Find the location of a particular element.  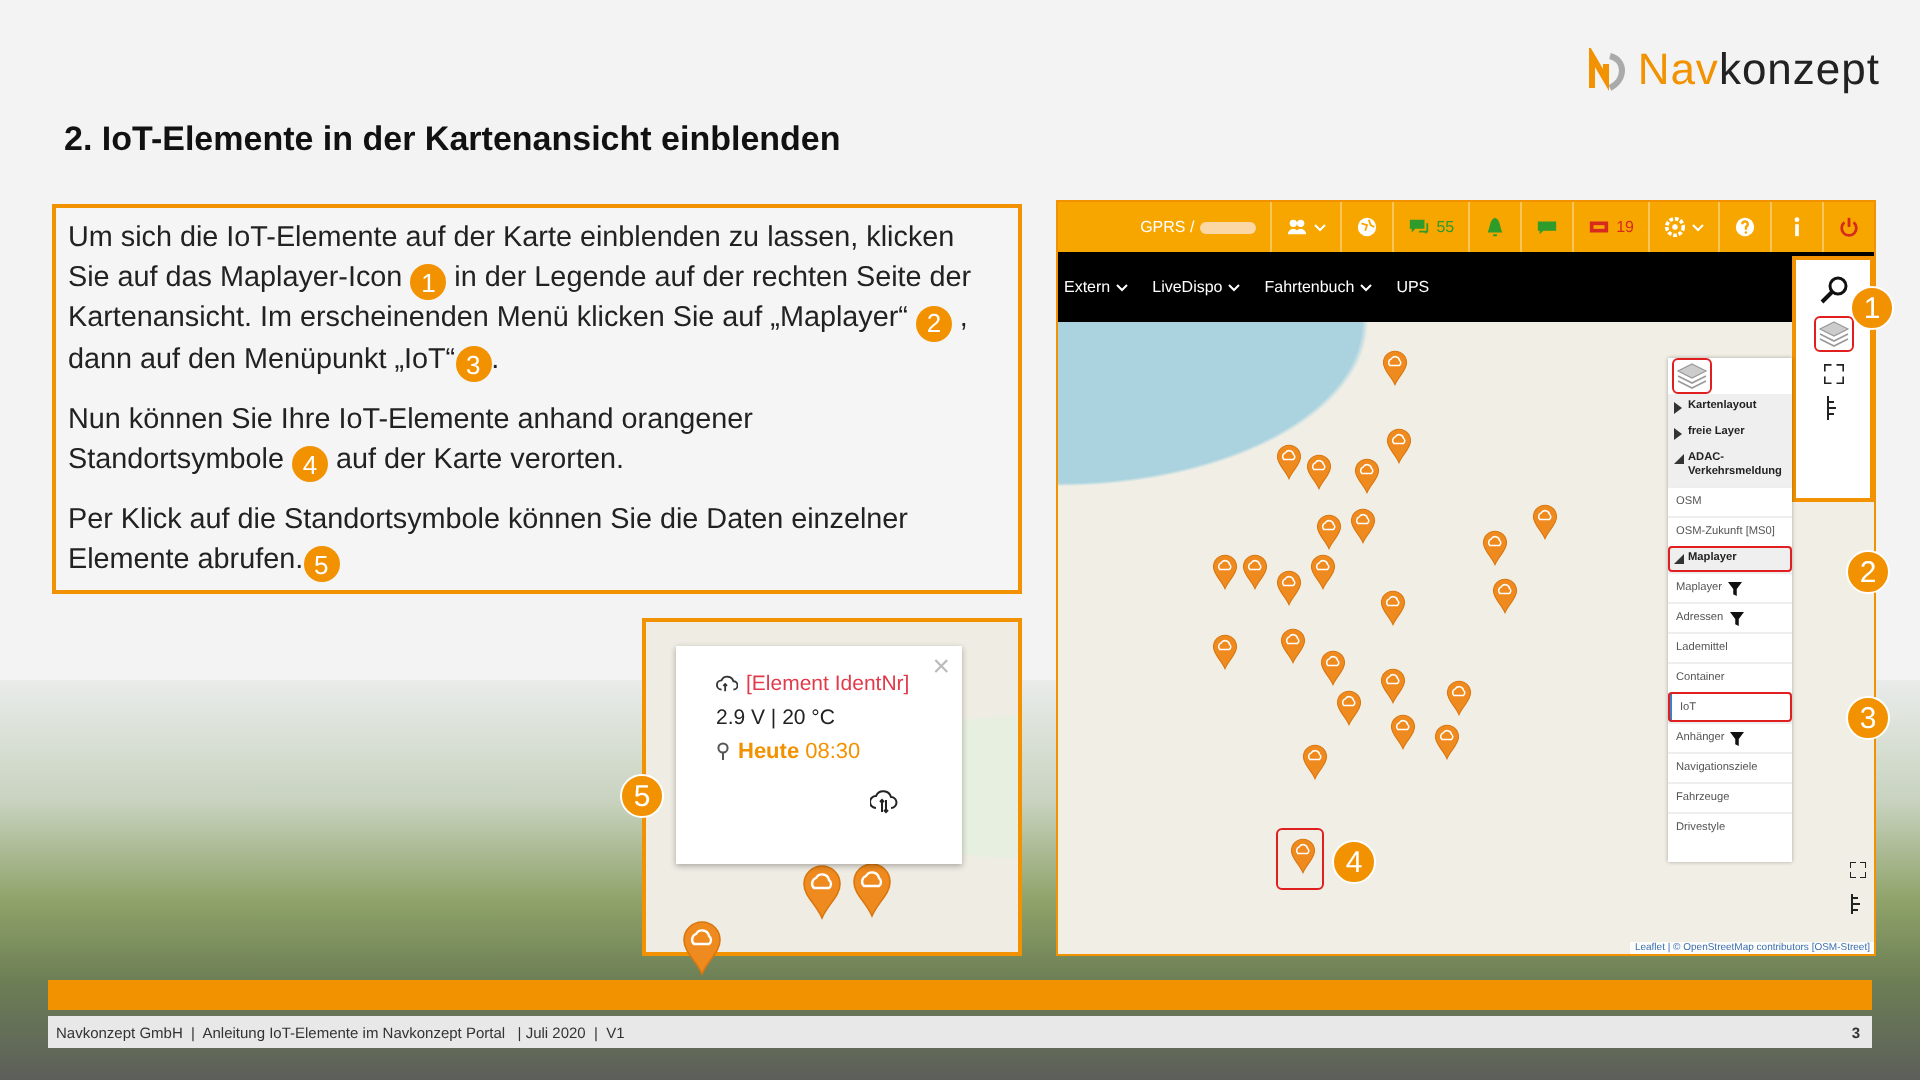

people-icon is located at coordinates (1297, 227).